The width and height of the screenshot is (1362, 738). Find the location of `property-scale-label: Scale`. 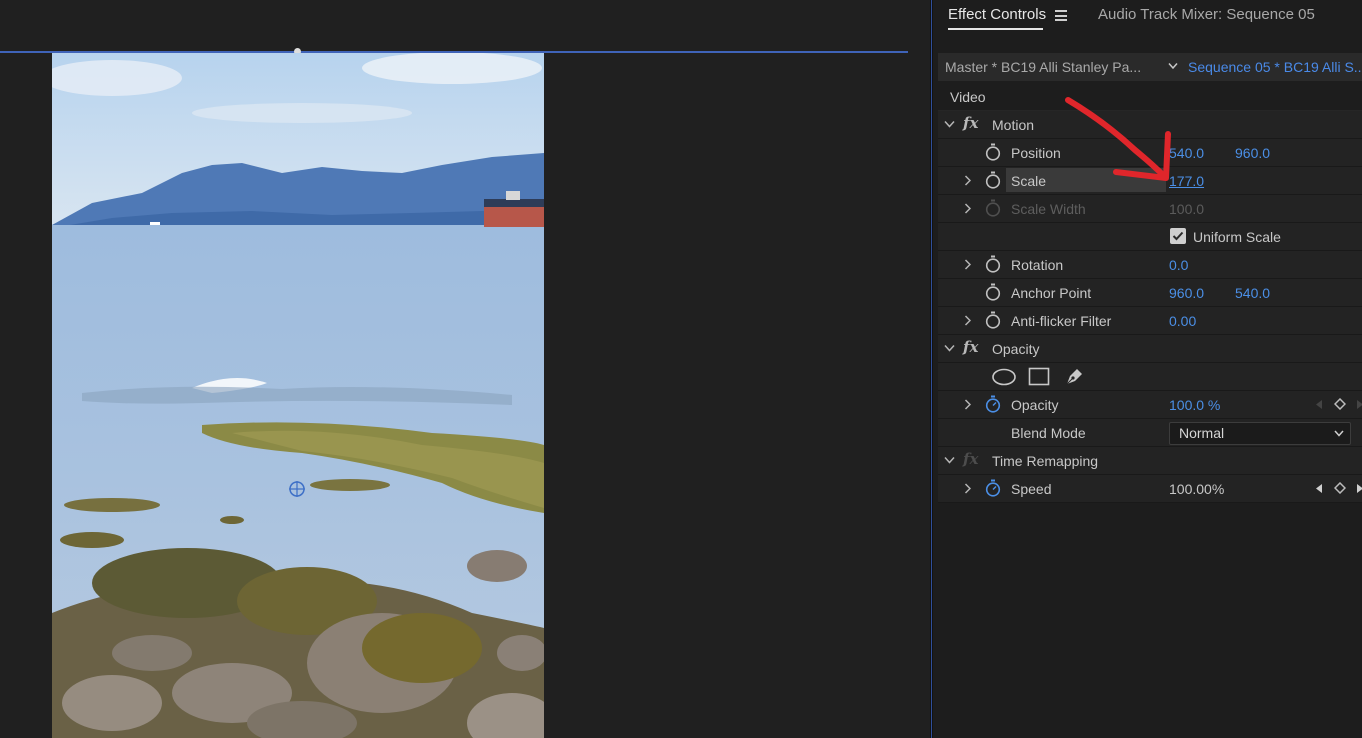

property-scale-label: Scale is located at coordinates (1029, 181).